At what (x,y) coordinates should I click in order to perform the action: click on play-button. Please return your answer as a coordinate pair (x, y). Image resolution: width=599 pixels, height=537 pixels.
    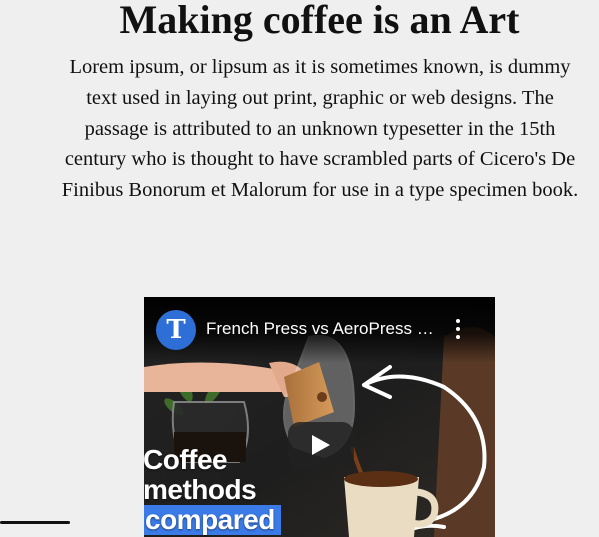
    Looking at the image, I should click on (321, 445).